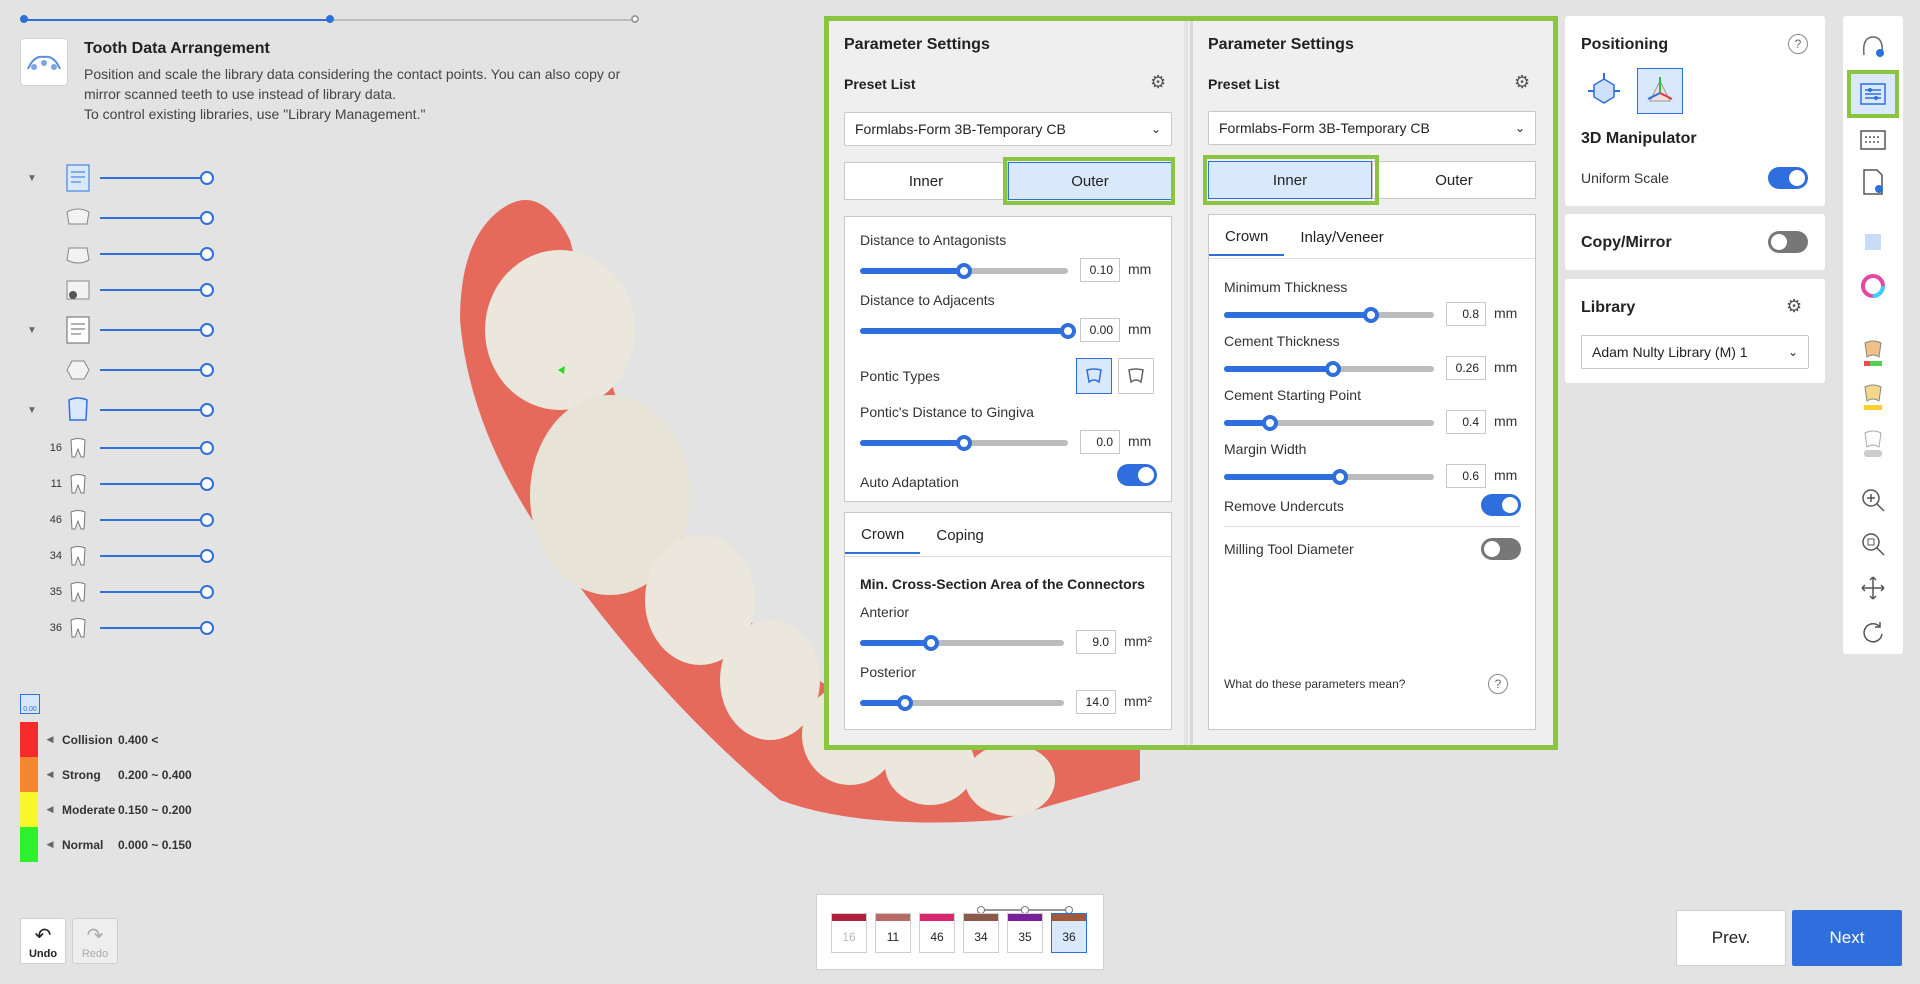  I want to click on pan-icon, so click(1873, 588).